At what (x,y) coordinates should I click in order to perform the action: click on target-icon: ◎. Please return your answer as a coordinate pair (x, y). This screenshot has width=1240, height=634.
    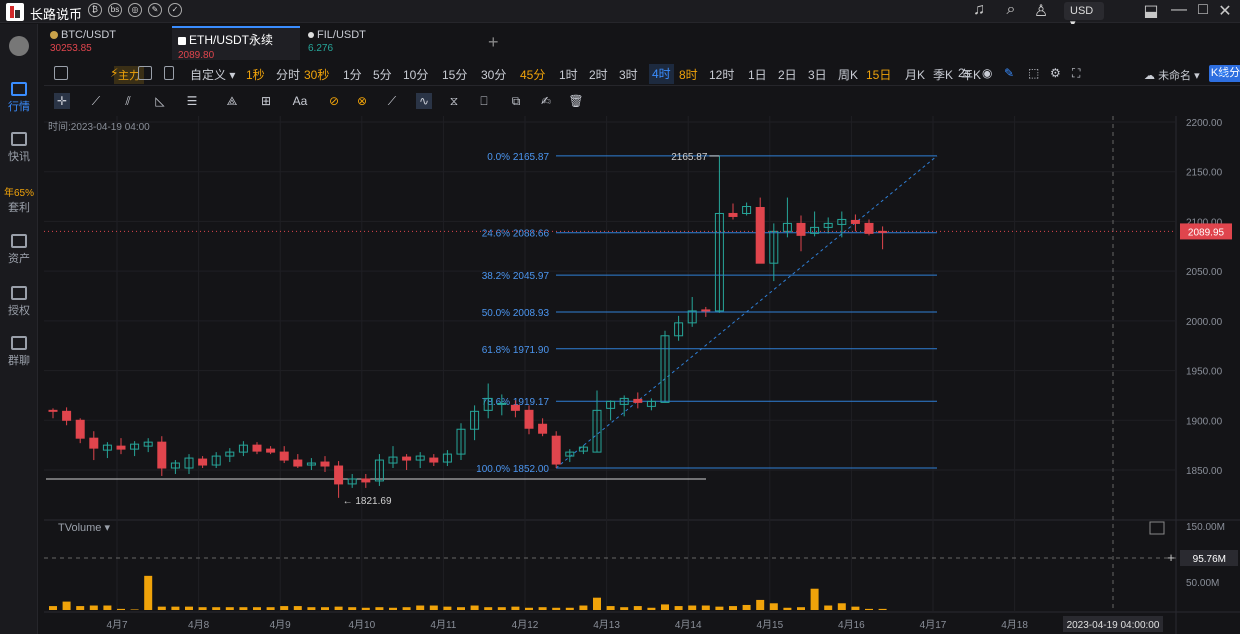
    Looking at the image, I should click on (135, 10).